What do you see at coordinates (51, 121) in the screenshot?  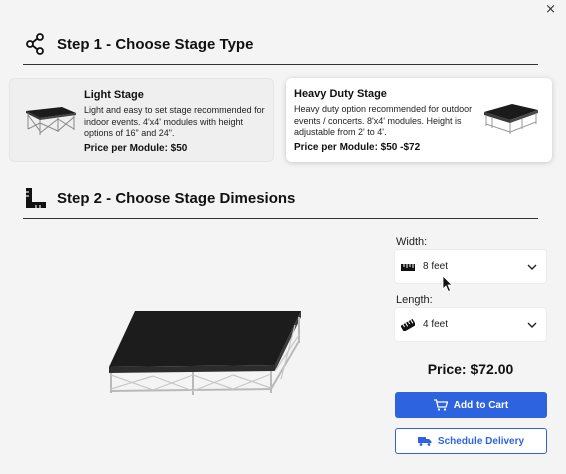 I see `light-stage-image` at bounding box center [51, 121].